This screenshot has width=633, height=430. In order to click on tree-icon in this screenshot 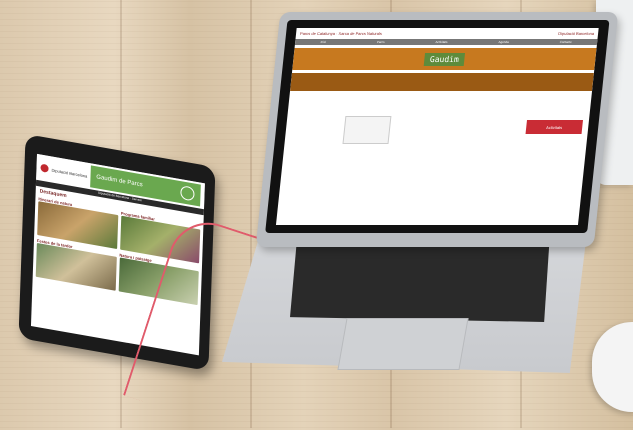, I will do `click(187, 193)`.